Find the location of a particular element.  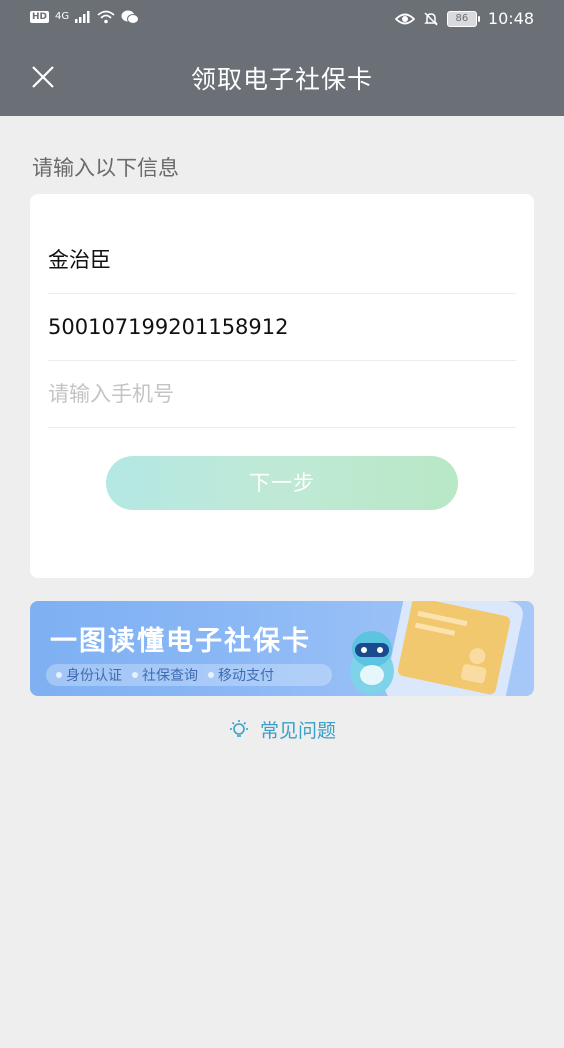

battery-indicator: 86 is located at coordinates (463, 18).